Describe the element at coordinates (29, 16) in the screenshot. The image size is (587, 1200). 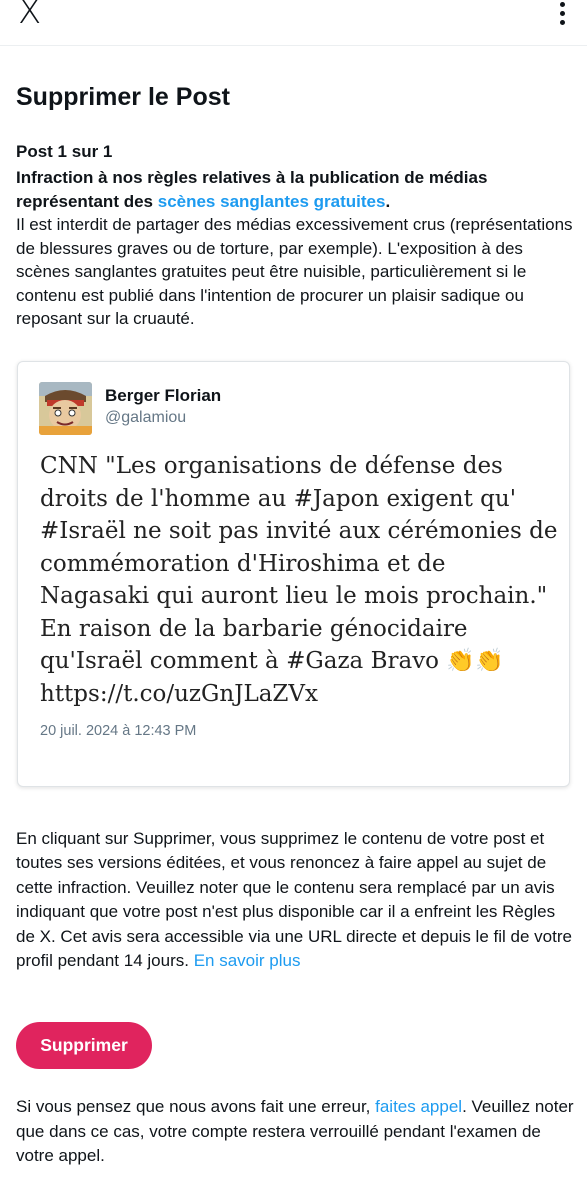
I see `close-x-button: X` at that location.